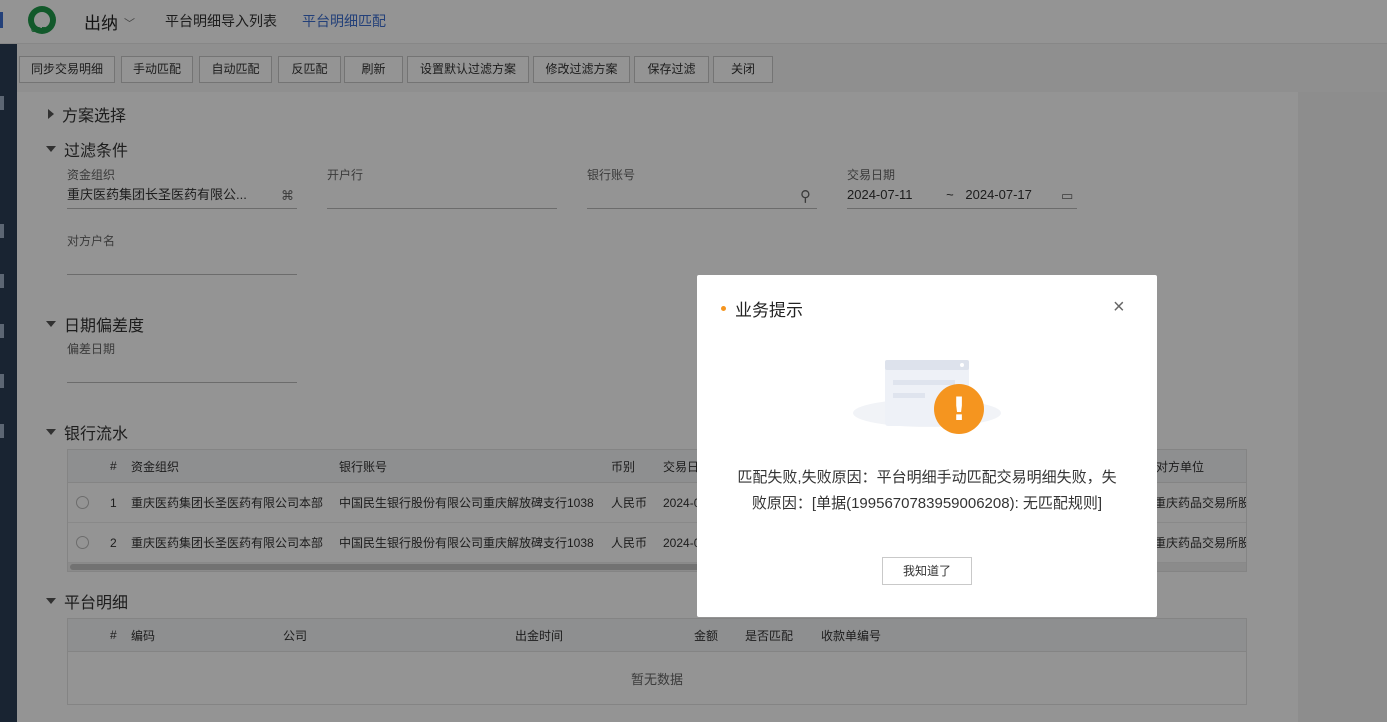  What do you see at coordinates (927, 397) in the screenshot?
I see `warning-illustration: !` at bounding box center [927, 397].